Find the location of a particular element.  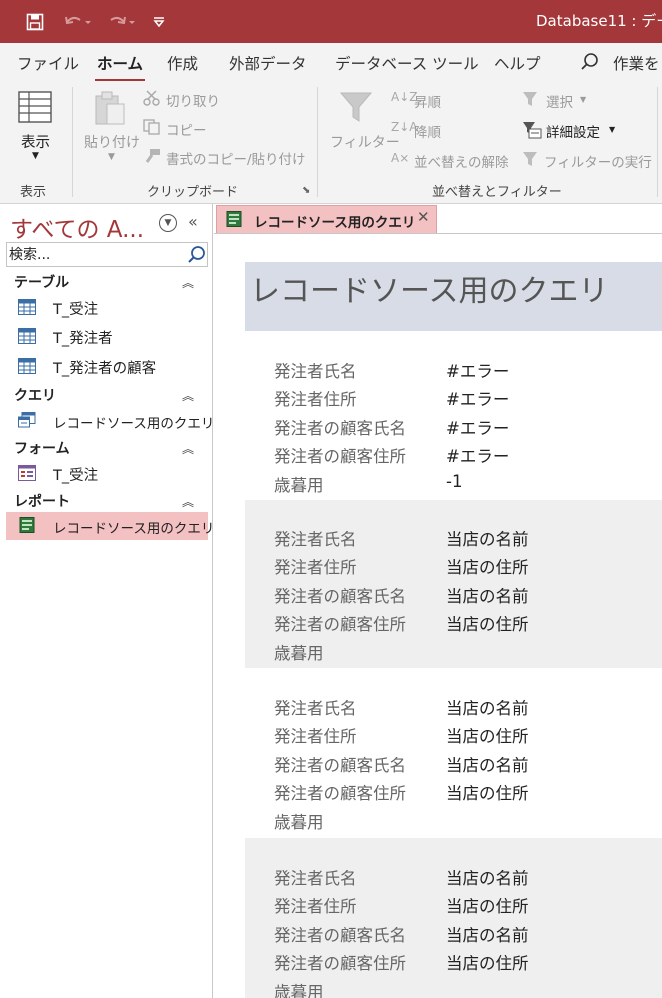

cut-icon is located at coordinates (152, 100).